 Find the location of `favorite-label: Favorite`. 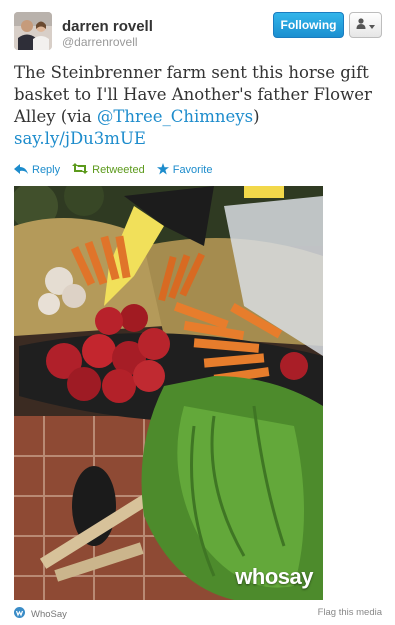

favorite-label: Favorite is located at coordinates (192, 170).